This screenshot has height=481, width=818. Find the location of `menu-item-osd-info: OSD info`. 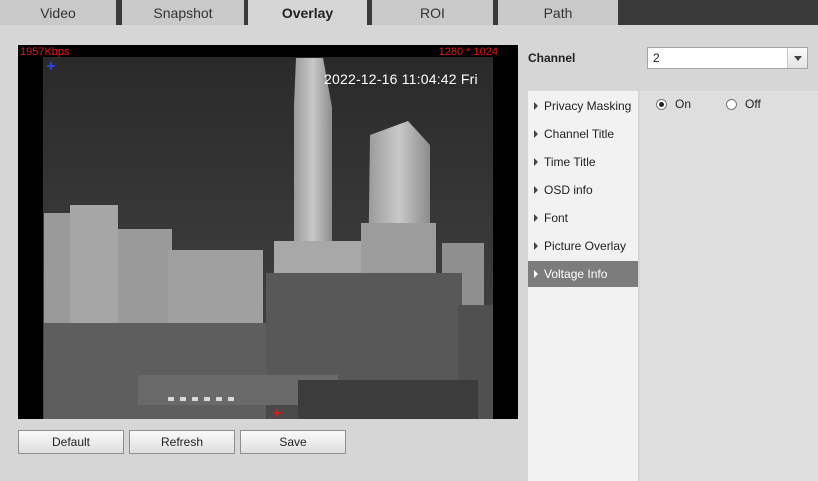

menu-item-osd-info: OSD info is located at coordinates (583, 190).